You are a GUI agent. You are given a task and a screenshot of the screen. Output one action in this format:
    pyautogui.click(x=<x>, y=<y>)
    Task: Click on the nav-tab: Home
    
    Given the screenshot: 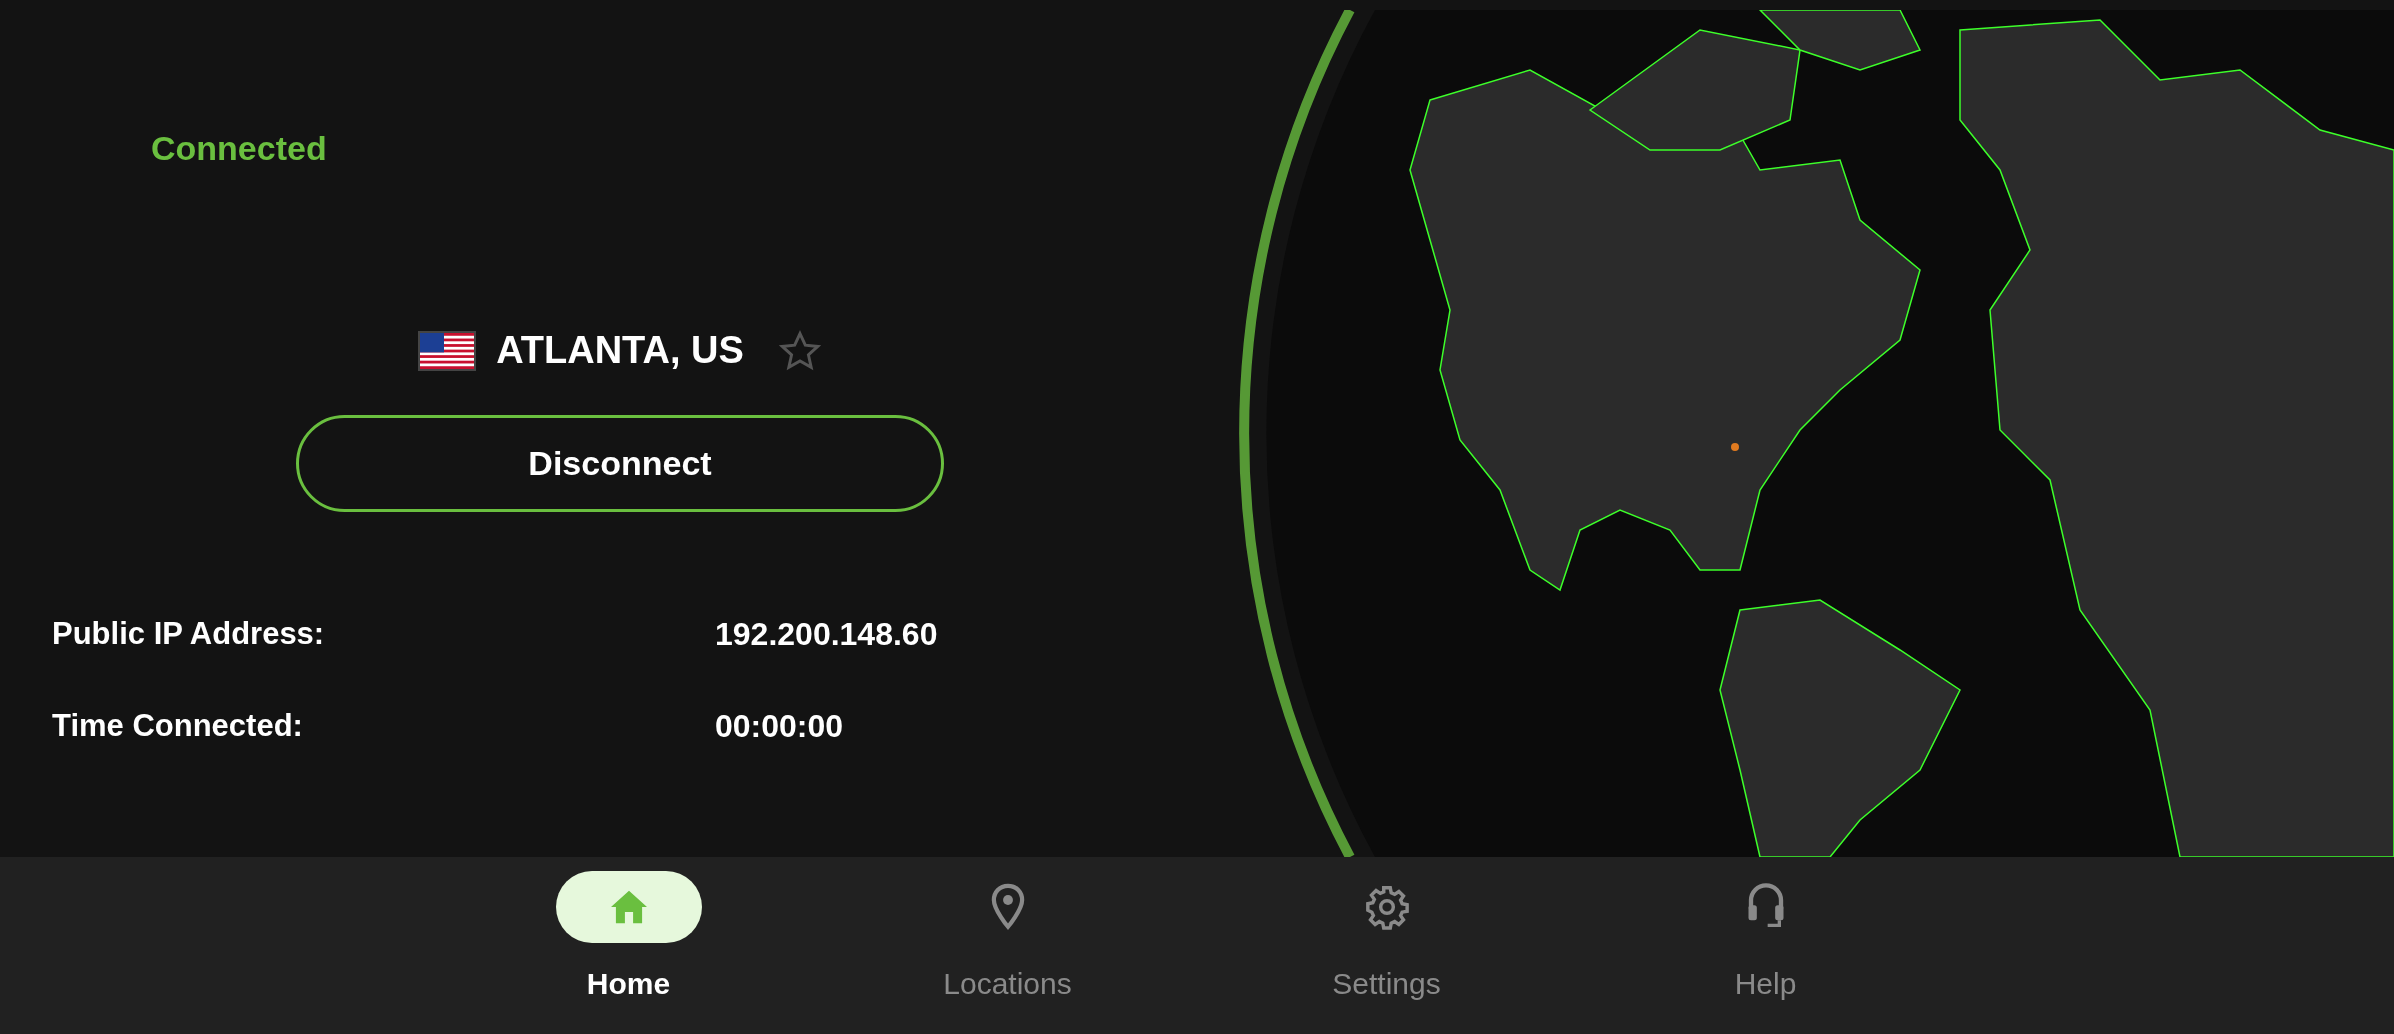 What is the action you would take?
    pyautogui.click(x=628, y=952)
    